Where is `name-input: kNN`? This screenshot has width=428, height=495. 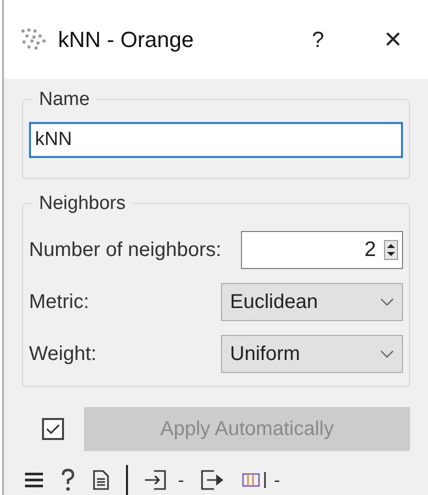
name-input: kNN is located at coordinates (216, 140).